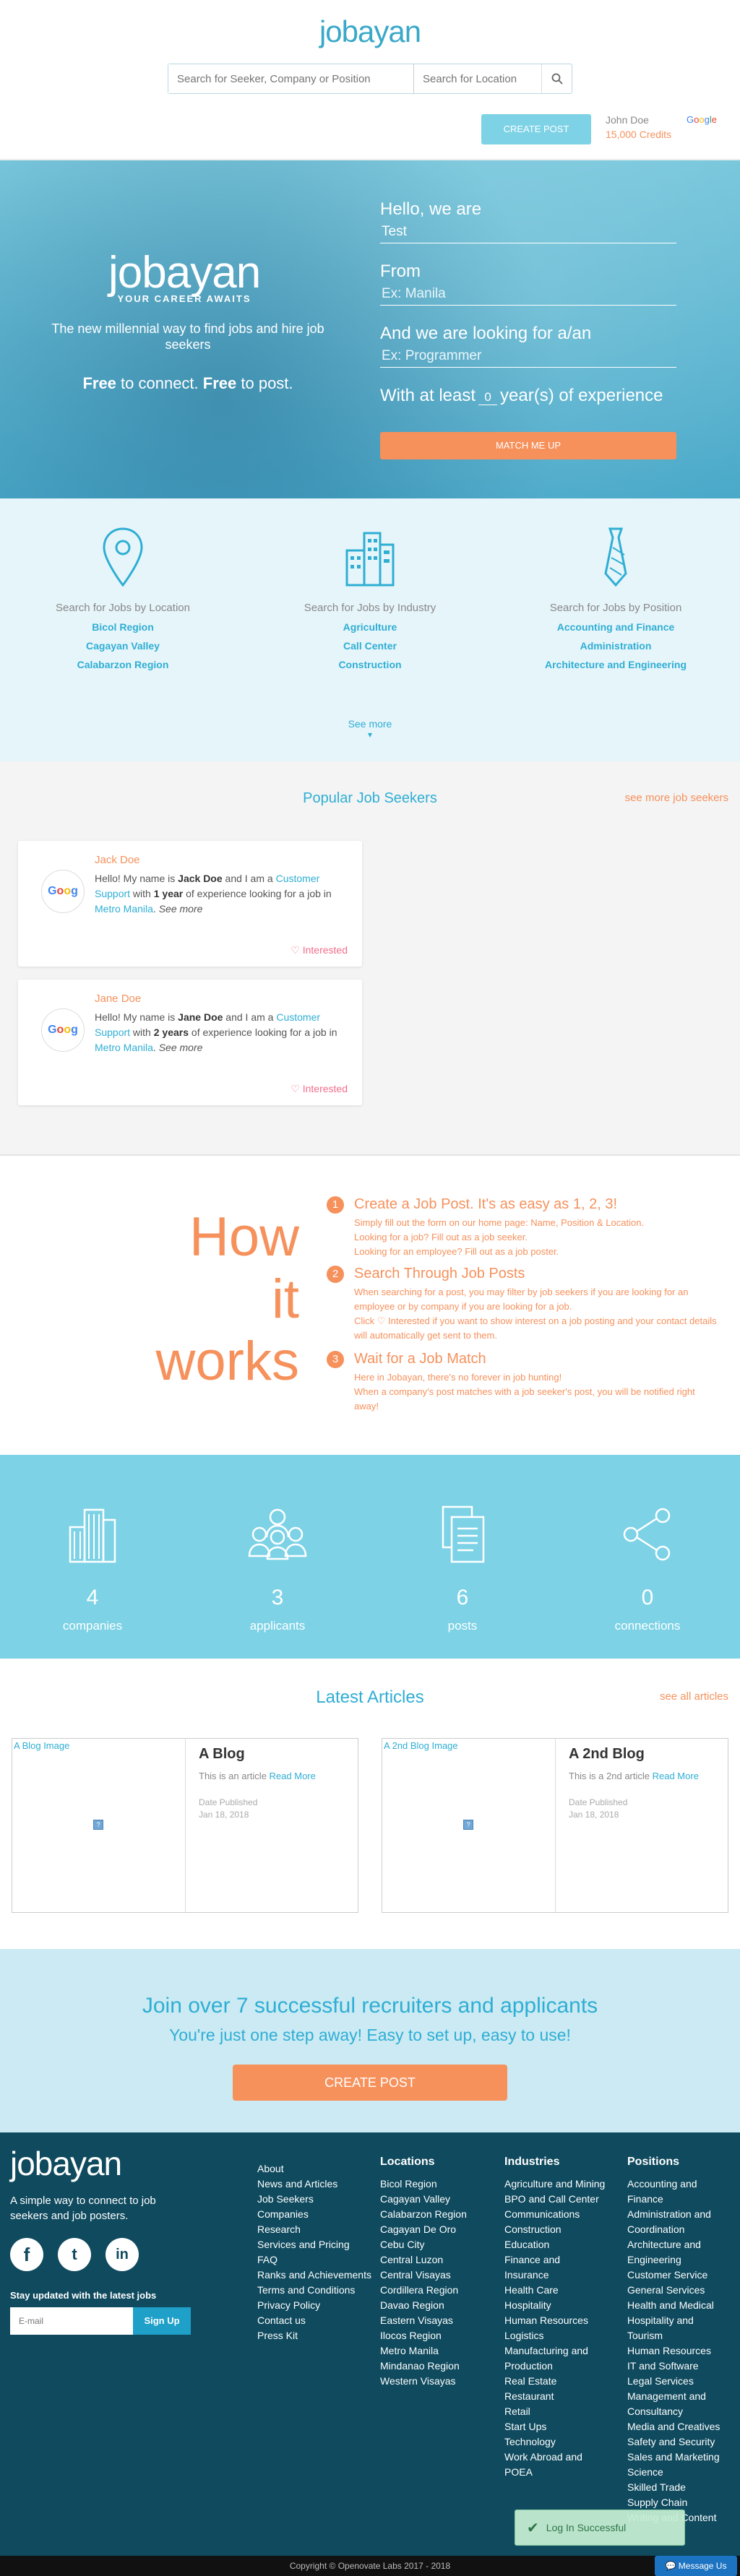 Image resolution: width=740 pixels, height=2576 pixels. I want to click on footer-link: Privacy Policy, so click(314, 2305).